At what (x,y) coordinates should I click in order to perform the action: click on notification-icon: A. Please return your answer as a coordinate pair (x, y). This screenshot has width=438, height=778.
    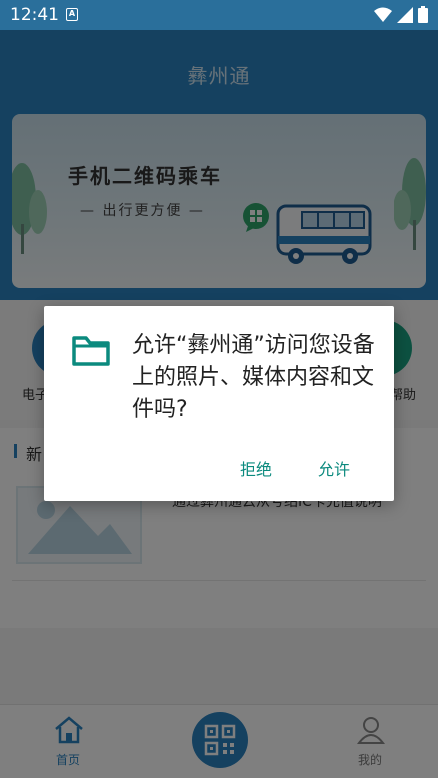
    Looking at the image, I should click on (72, 14).